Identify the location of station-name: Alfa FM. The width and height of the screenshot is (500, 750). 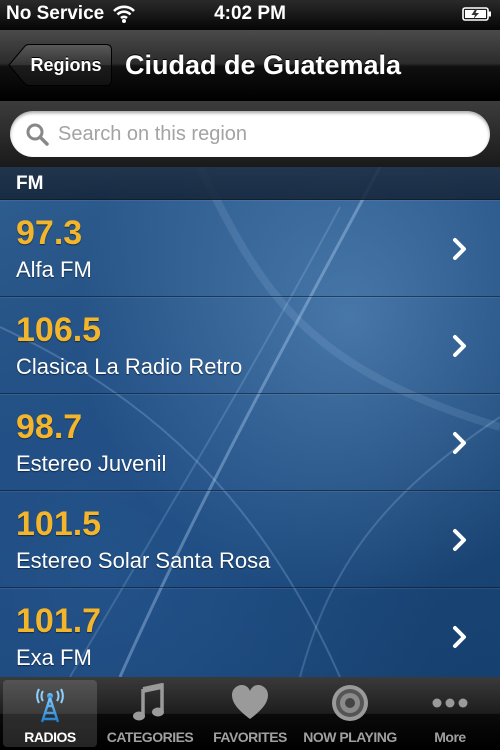
(54, 269).